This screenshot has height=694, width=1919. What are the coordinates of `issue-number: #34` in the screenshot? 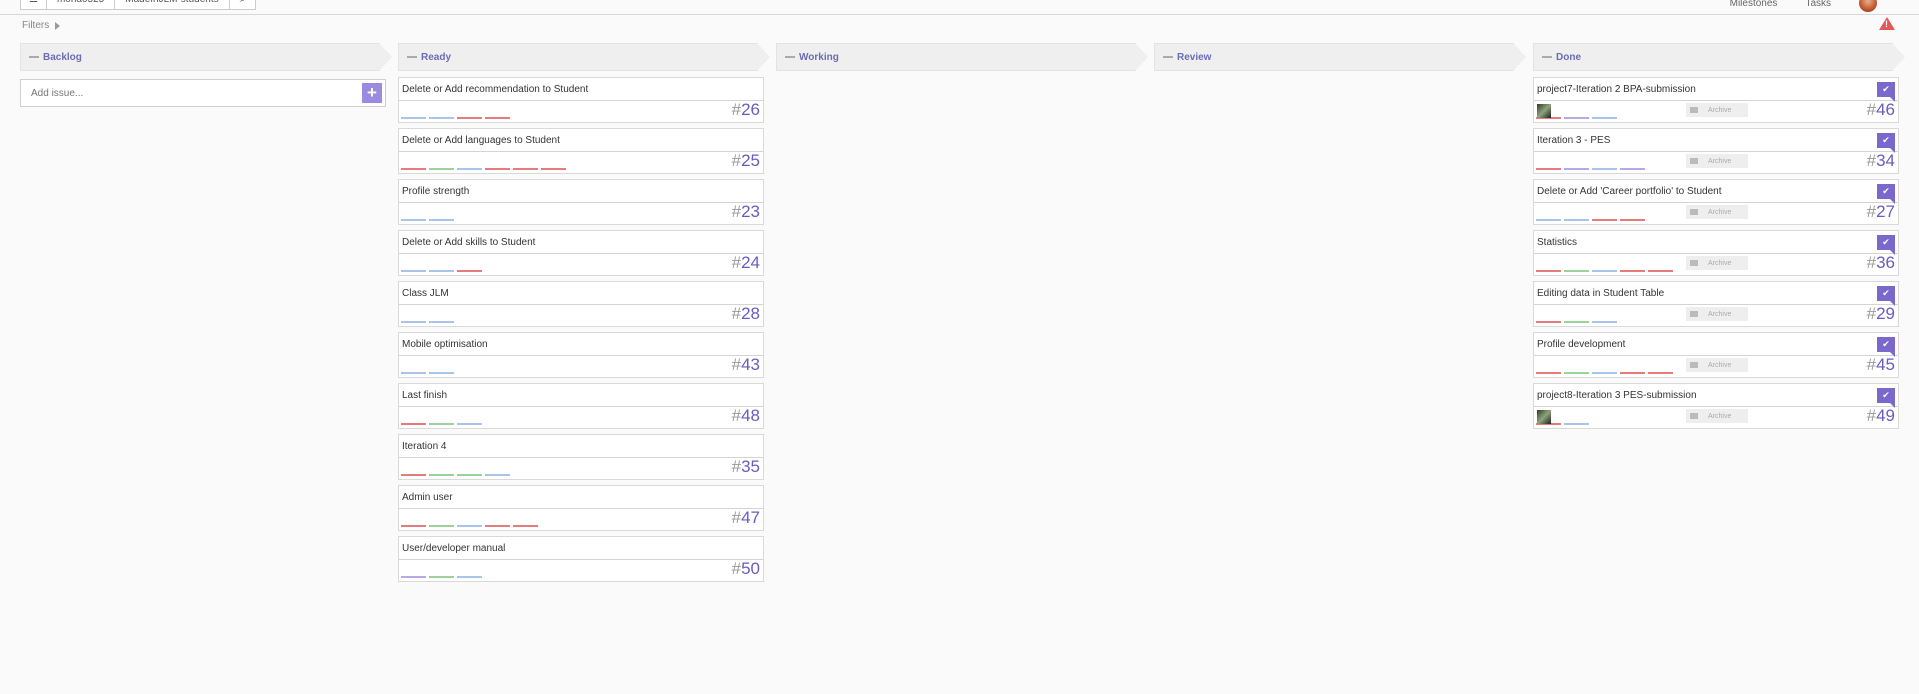 It's located at (1881, 161).